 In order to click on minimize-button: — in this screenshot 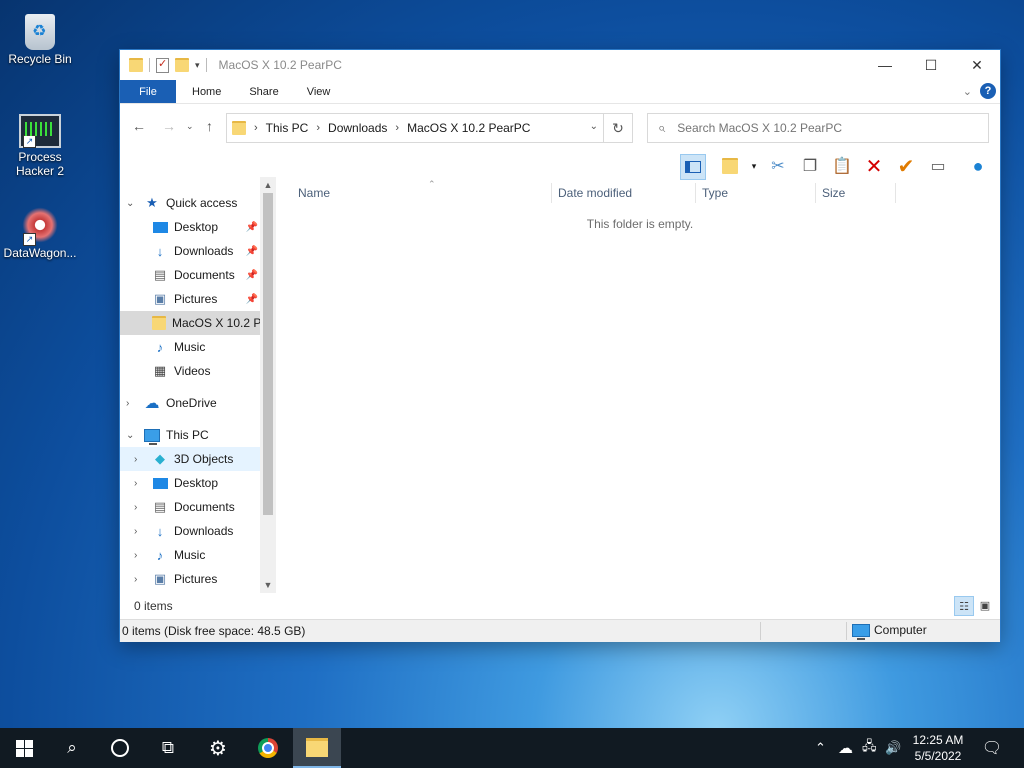, I will do `click(885, 65)`.